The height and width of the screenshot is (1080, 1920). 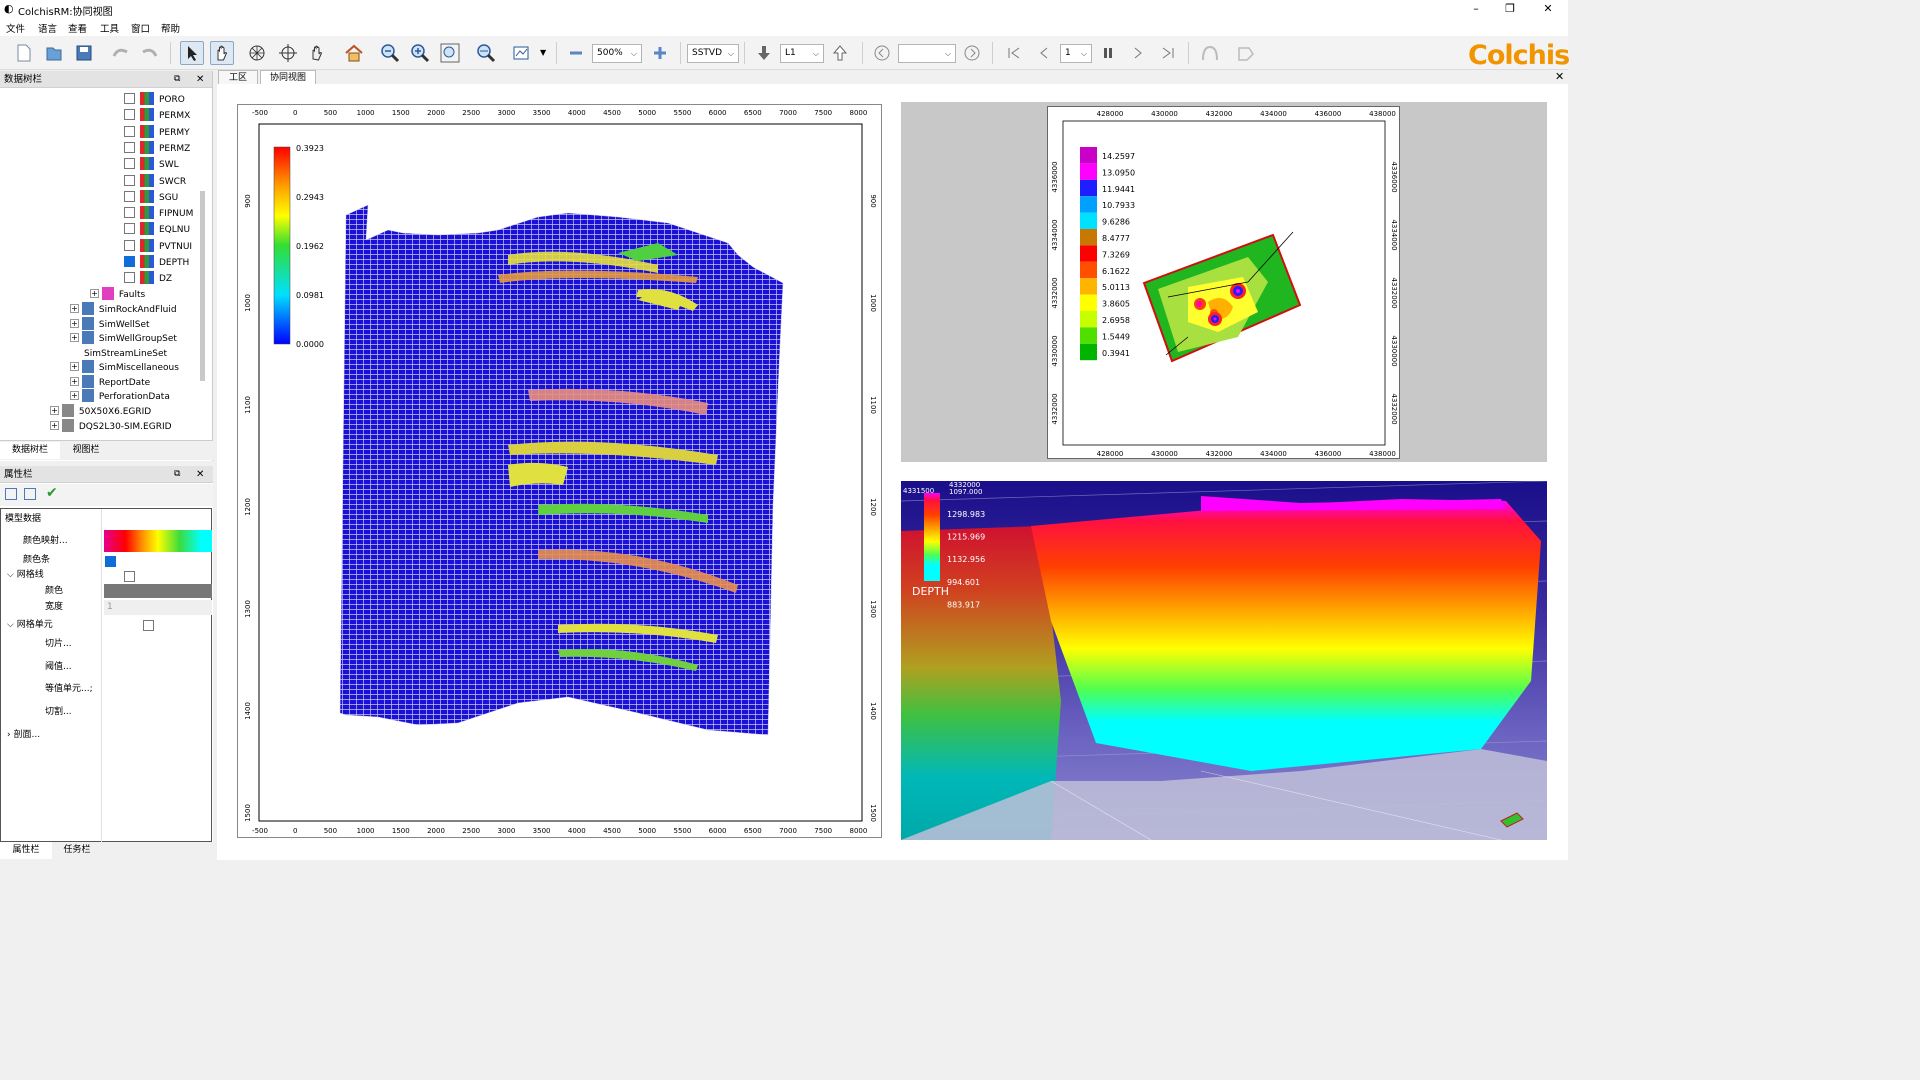 What do you see at coordinates (148, 279) in the screenshot?
I see `tree-item-dz: DZ` at bounding box center [148, 279].